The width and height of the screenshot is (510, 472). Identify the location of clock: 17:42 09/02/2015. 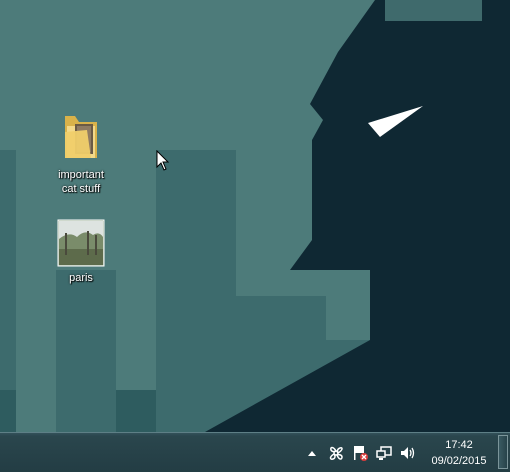
(459, 453).